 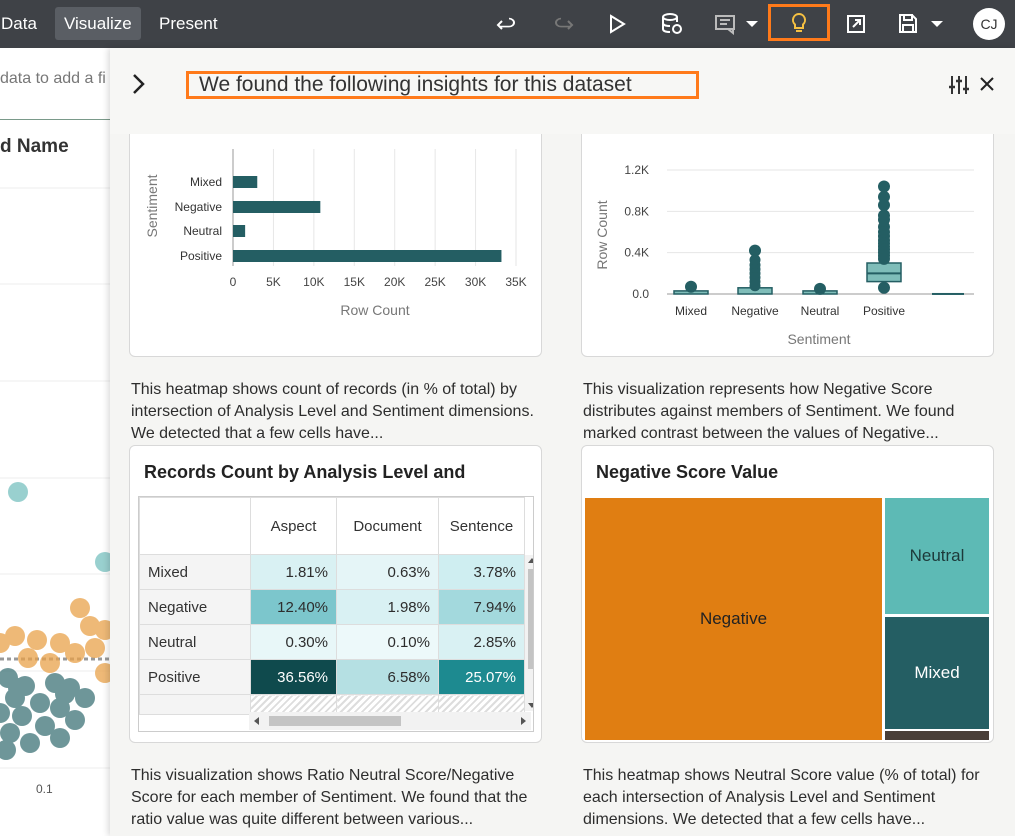 What do you see at coordinates (293, 642) in the screenshot?
I see `heatmap-cell: 0.30%` at bounding box center [293, 642].